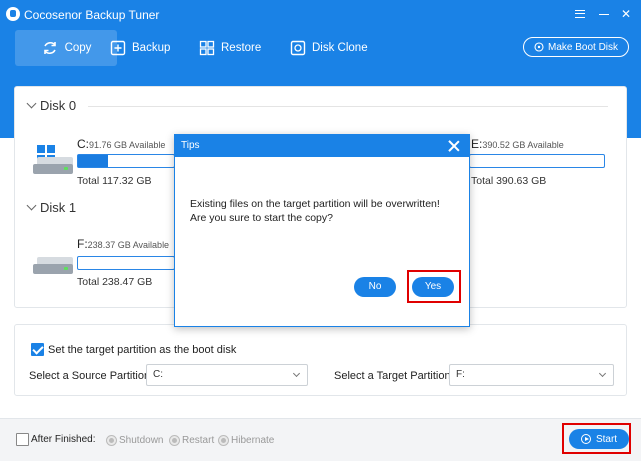 The image size is (641, 461). What do you see at coordinates (198, 440) in the screenshot?
I see `restart-label: Restart` at bounding box center [198, 440].